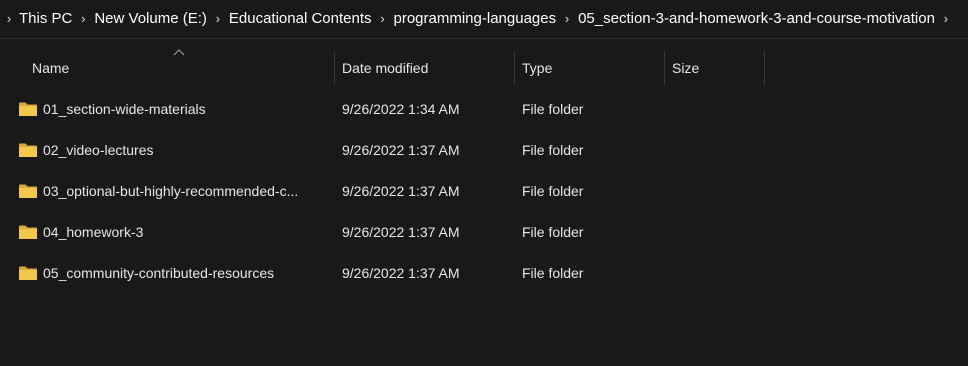  Describe the element at coordinates (93, 232) in the screenshot. I see `file-name: 04_homework-3` at that location.